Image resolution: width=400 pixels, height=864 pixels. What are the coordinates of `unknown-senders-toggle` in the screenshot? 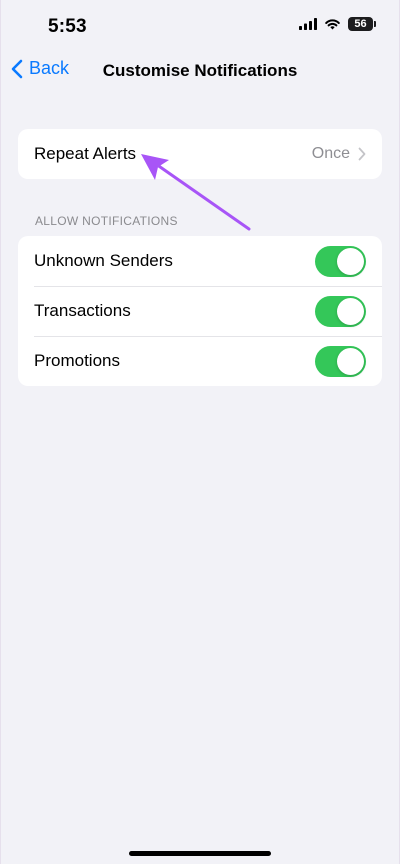 It's located at (340, 261).